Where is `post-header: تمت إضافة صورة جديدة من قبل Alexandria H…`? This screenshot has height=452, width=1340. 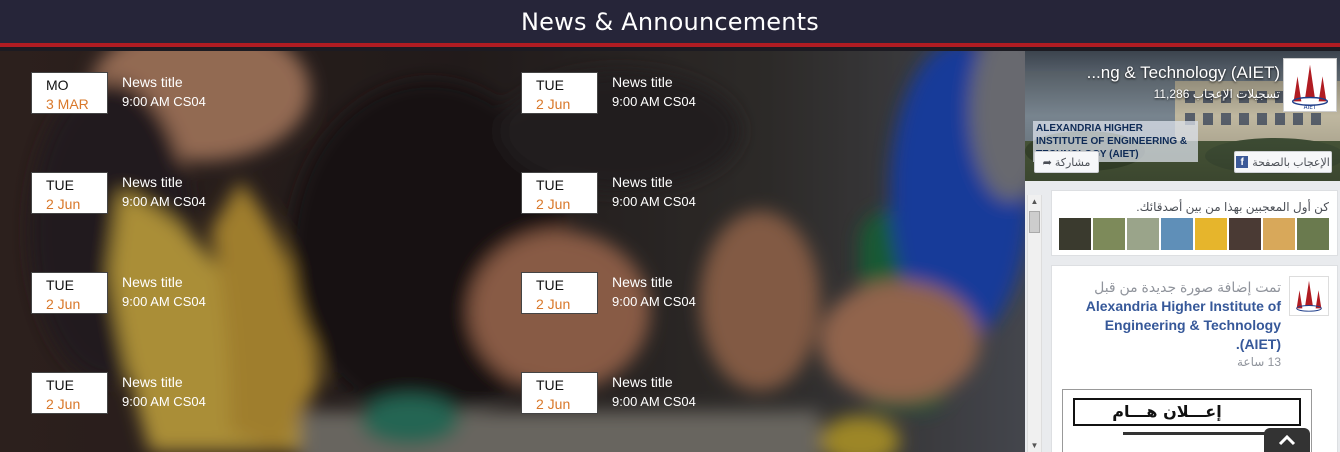
post-header: تمت إضافة صورة جديدة من قبل Alexandria H… is located at coordinates (1171, 324).